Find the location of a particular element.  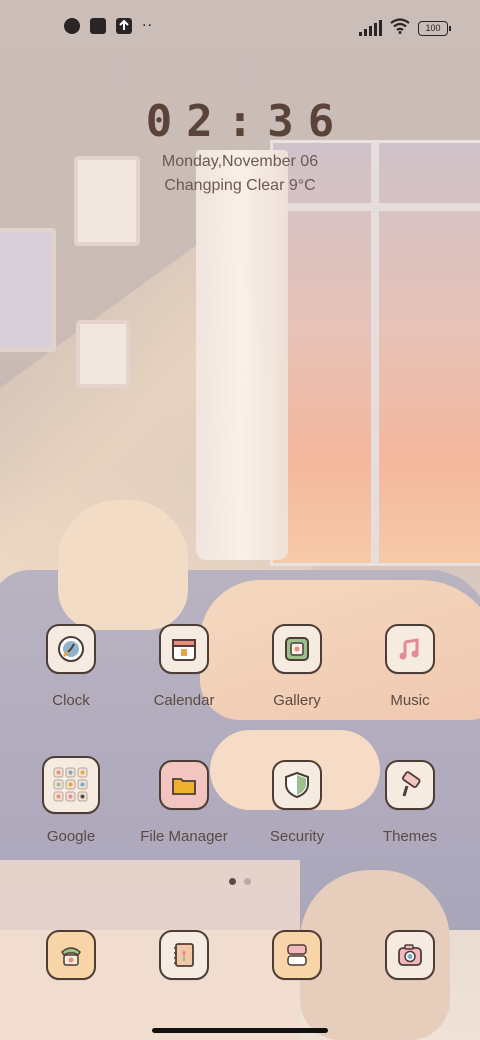

page-indicator is located at coordinates (240, 881).